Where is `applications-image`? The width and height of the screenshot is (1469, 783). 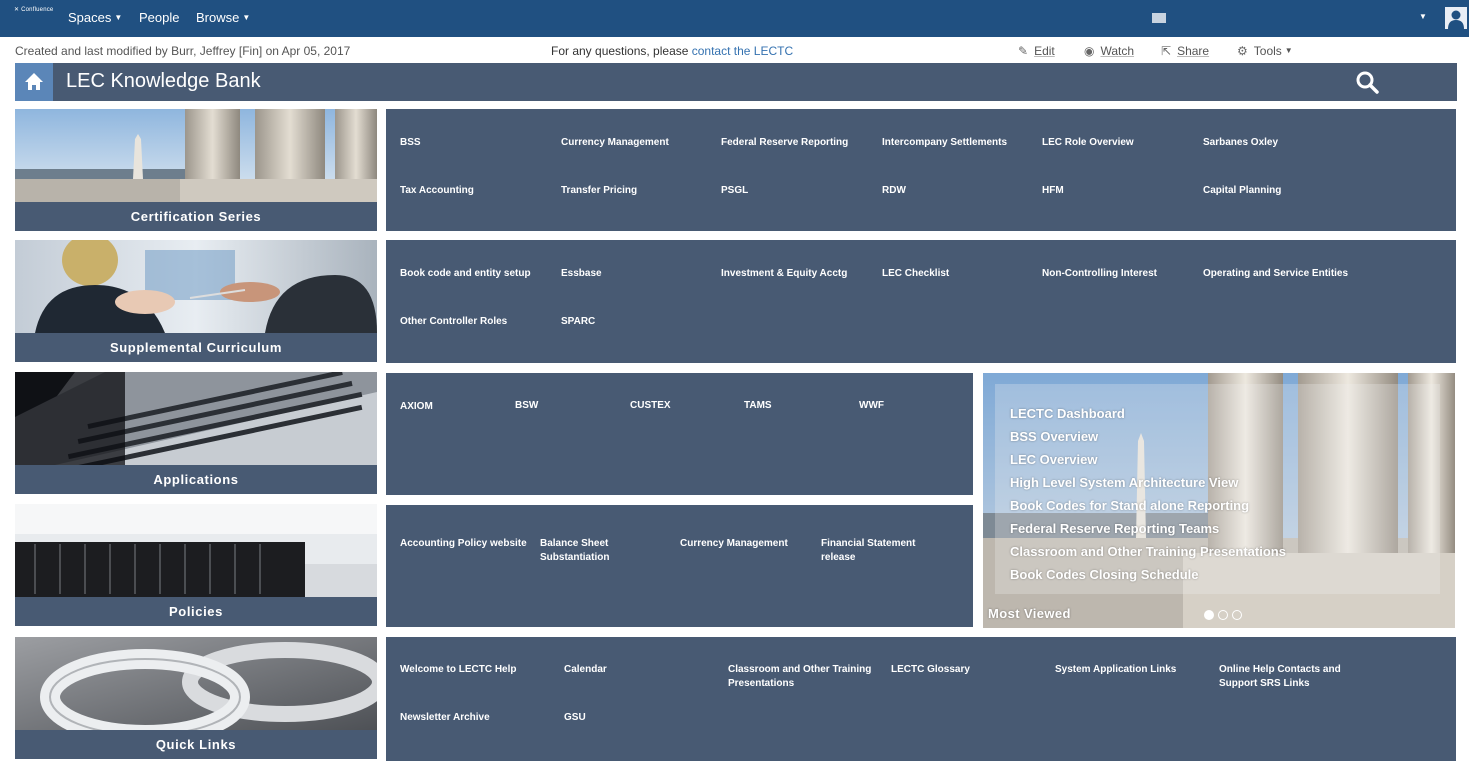
applications-image is located at coordinates (196, 418).